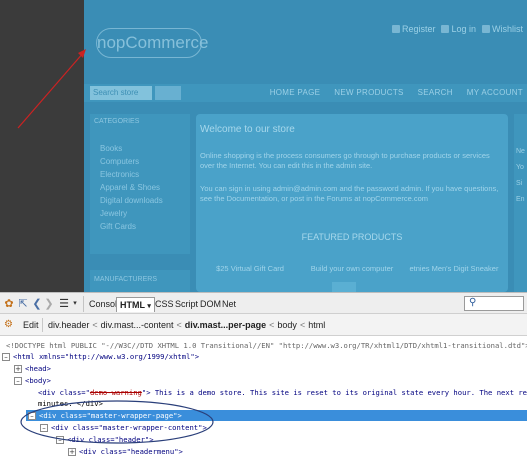 This screenshot has width=527, height=468. Describe the element at coordinates (287, 325) in the screenshot. I see `breadcrumb-item: body` at that location.